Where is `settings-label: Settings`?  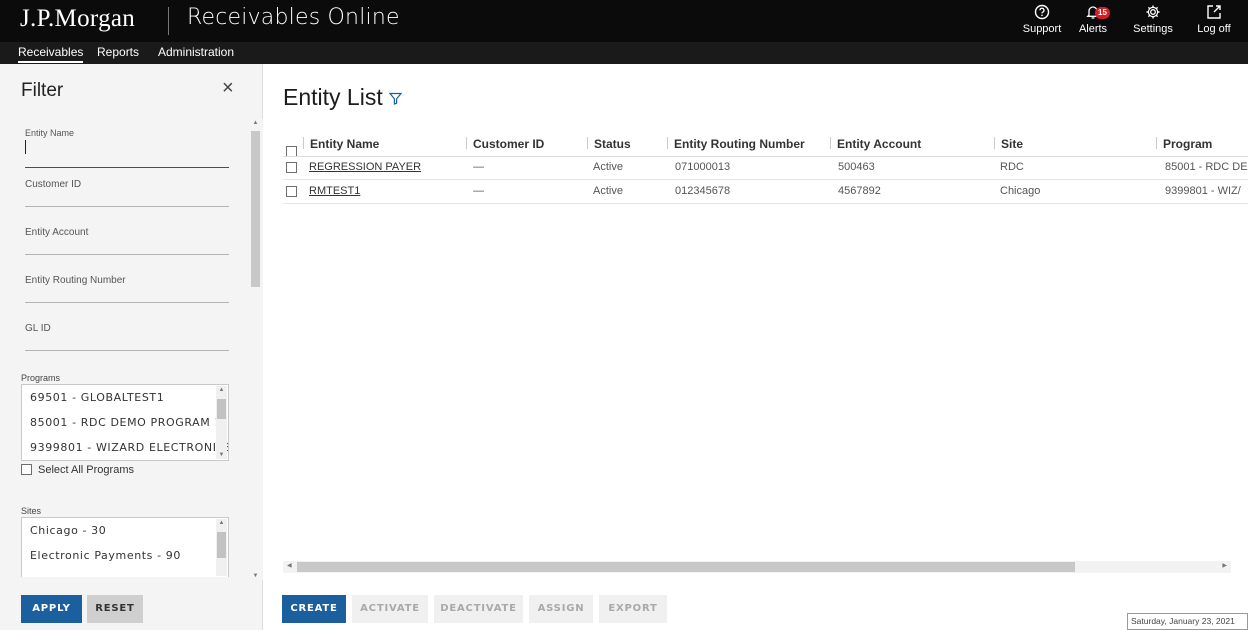 settings-label: Settings is located at coordinates (1153, 29).